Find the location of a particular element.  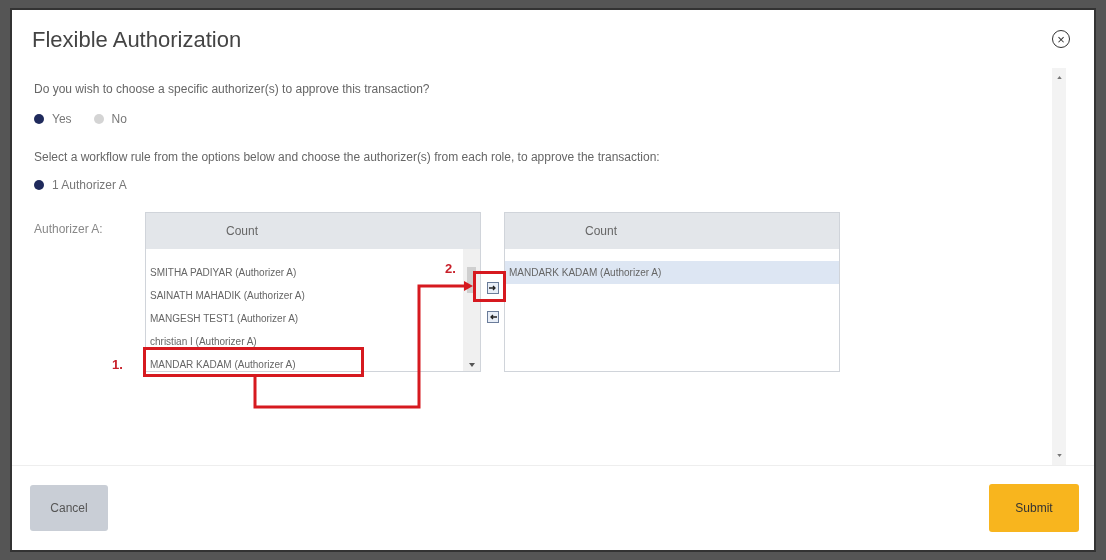

list-item: SAINATH MAHADIK (Authorizer A) is located at coordinates (292, 295).